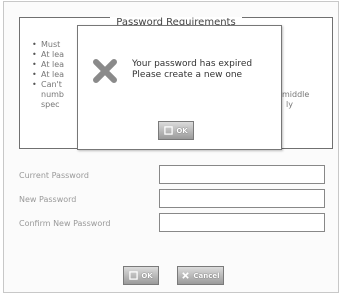 The width and height of the screenshot is (341, 296). Describe the element at coordinates (242, 174) in the screenshot. I see `current-password-field` at that location.